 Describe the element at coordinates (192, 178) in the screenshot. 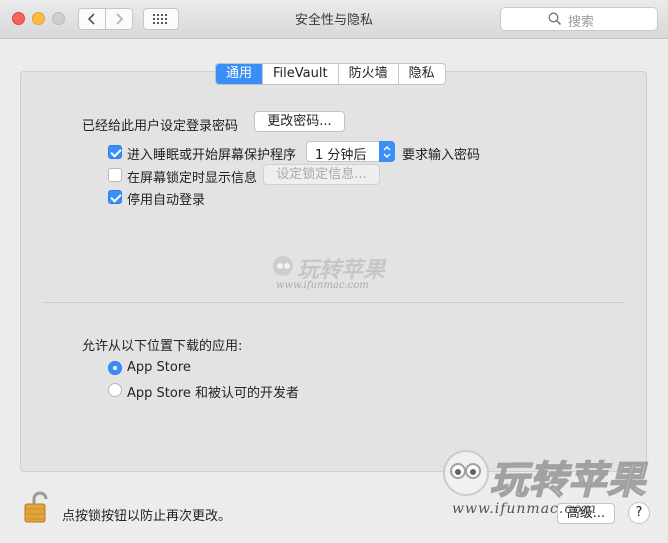

I see `show-message-label: 在屏幕锁定时显示信息` at that location.